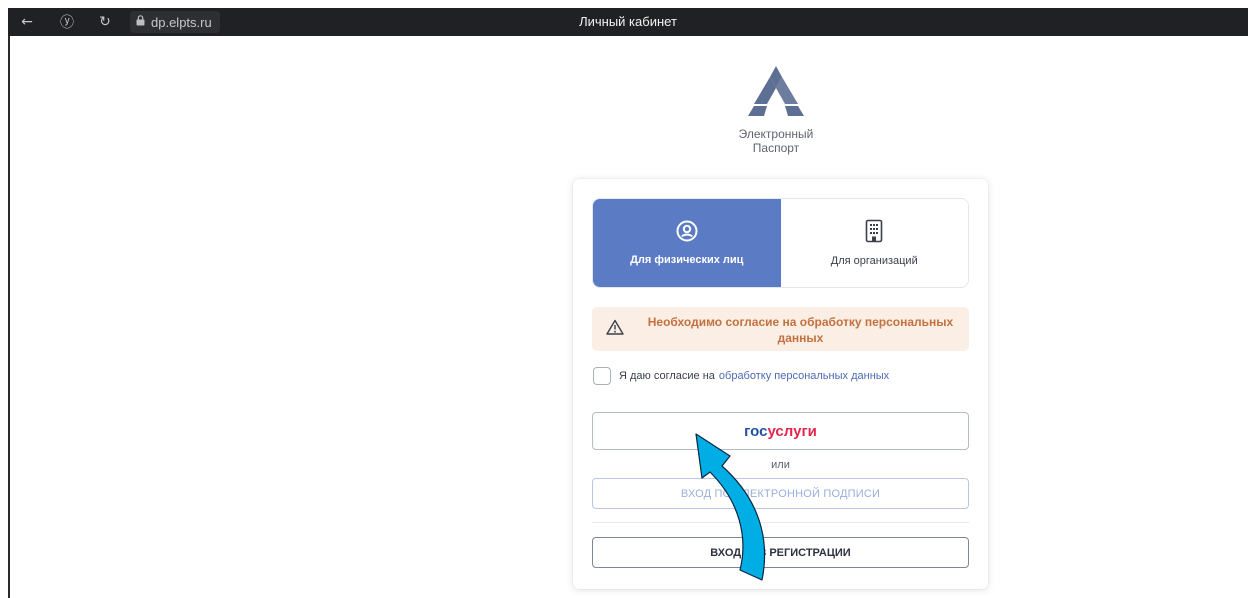 This screenshot has width=1248, height=598. What do you see at coordinates (628, 22) in the screenshot?
I see `browser-toolbar: ← ⓨ ↻ dp.elpts.ru Личный кабинет` at bounding box center [628, 22].